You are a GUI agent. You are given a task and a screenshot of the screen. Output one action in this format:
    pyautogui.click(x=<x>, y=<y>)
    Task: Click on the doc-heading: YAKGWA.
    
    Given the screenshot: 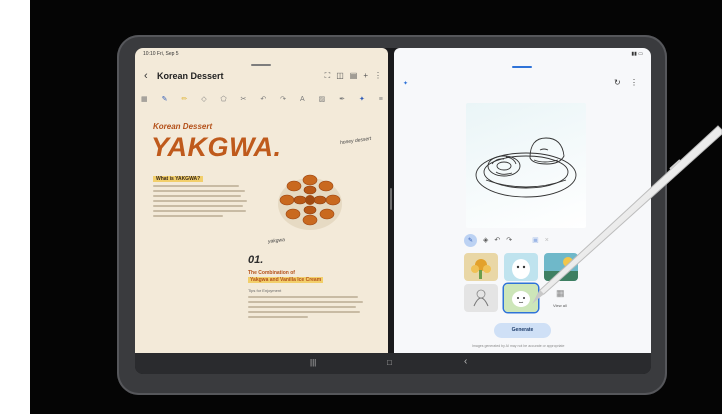 What is the action you would take?
    pyautogui.click(x=216, y=147)
    